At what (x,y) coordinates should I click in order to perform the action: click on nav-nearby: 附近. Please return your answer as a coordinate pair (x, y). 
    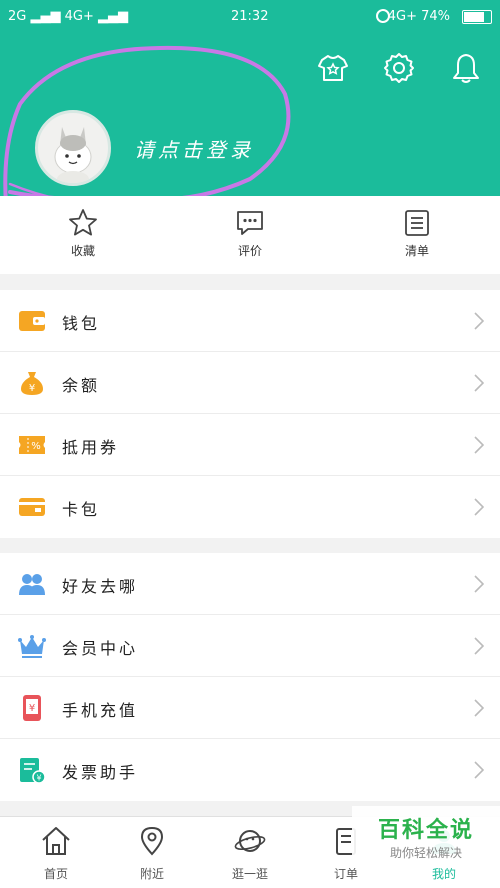
    Looking at the image, I should click on (152, 853).